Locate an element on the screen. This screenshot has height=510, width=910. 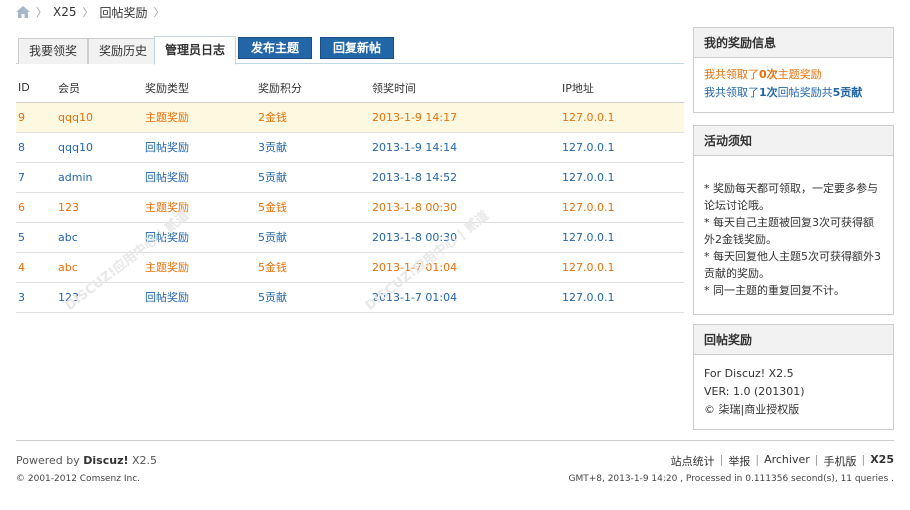
column-header-id: ID is located at coordinates (36, 88).